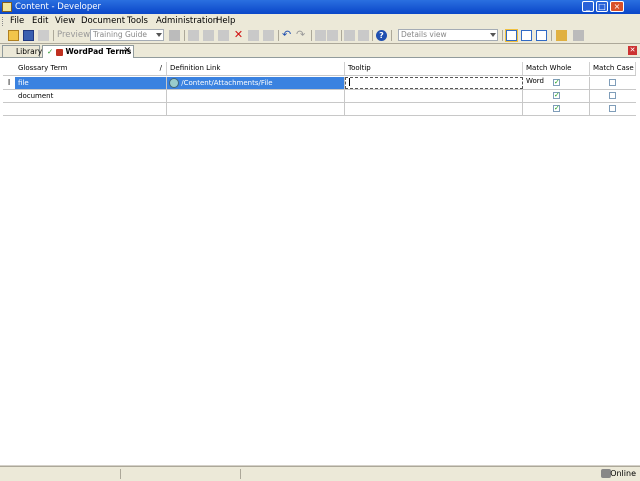  I want to click on table-row-new: ✓, so click(319, 109).